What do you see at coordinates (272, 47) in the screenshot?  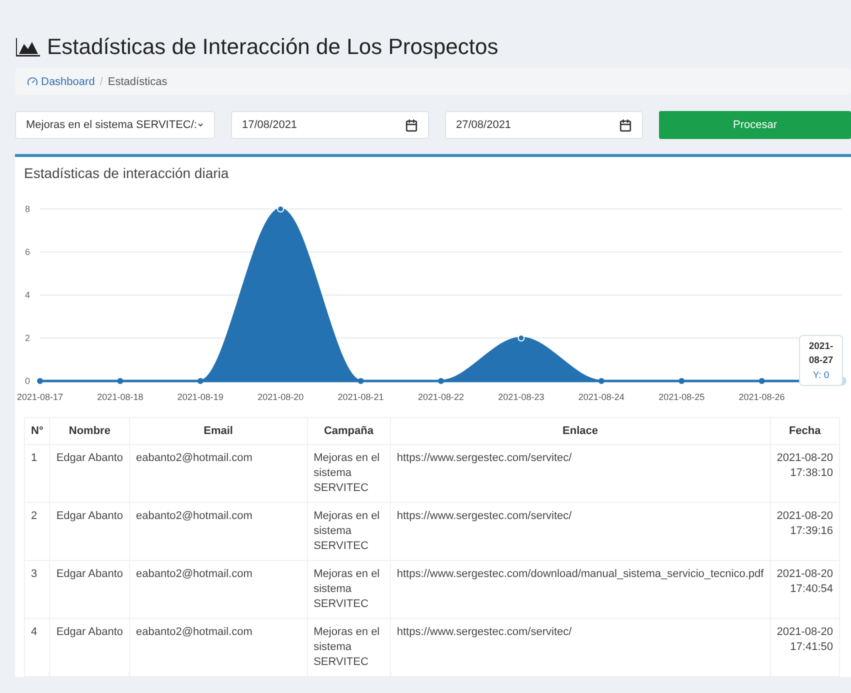 I see `page-title: Estadísticas de Interacción de Los Prospectos` at bounding box center [272, 47].